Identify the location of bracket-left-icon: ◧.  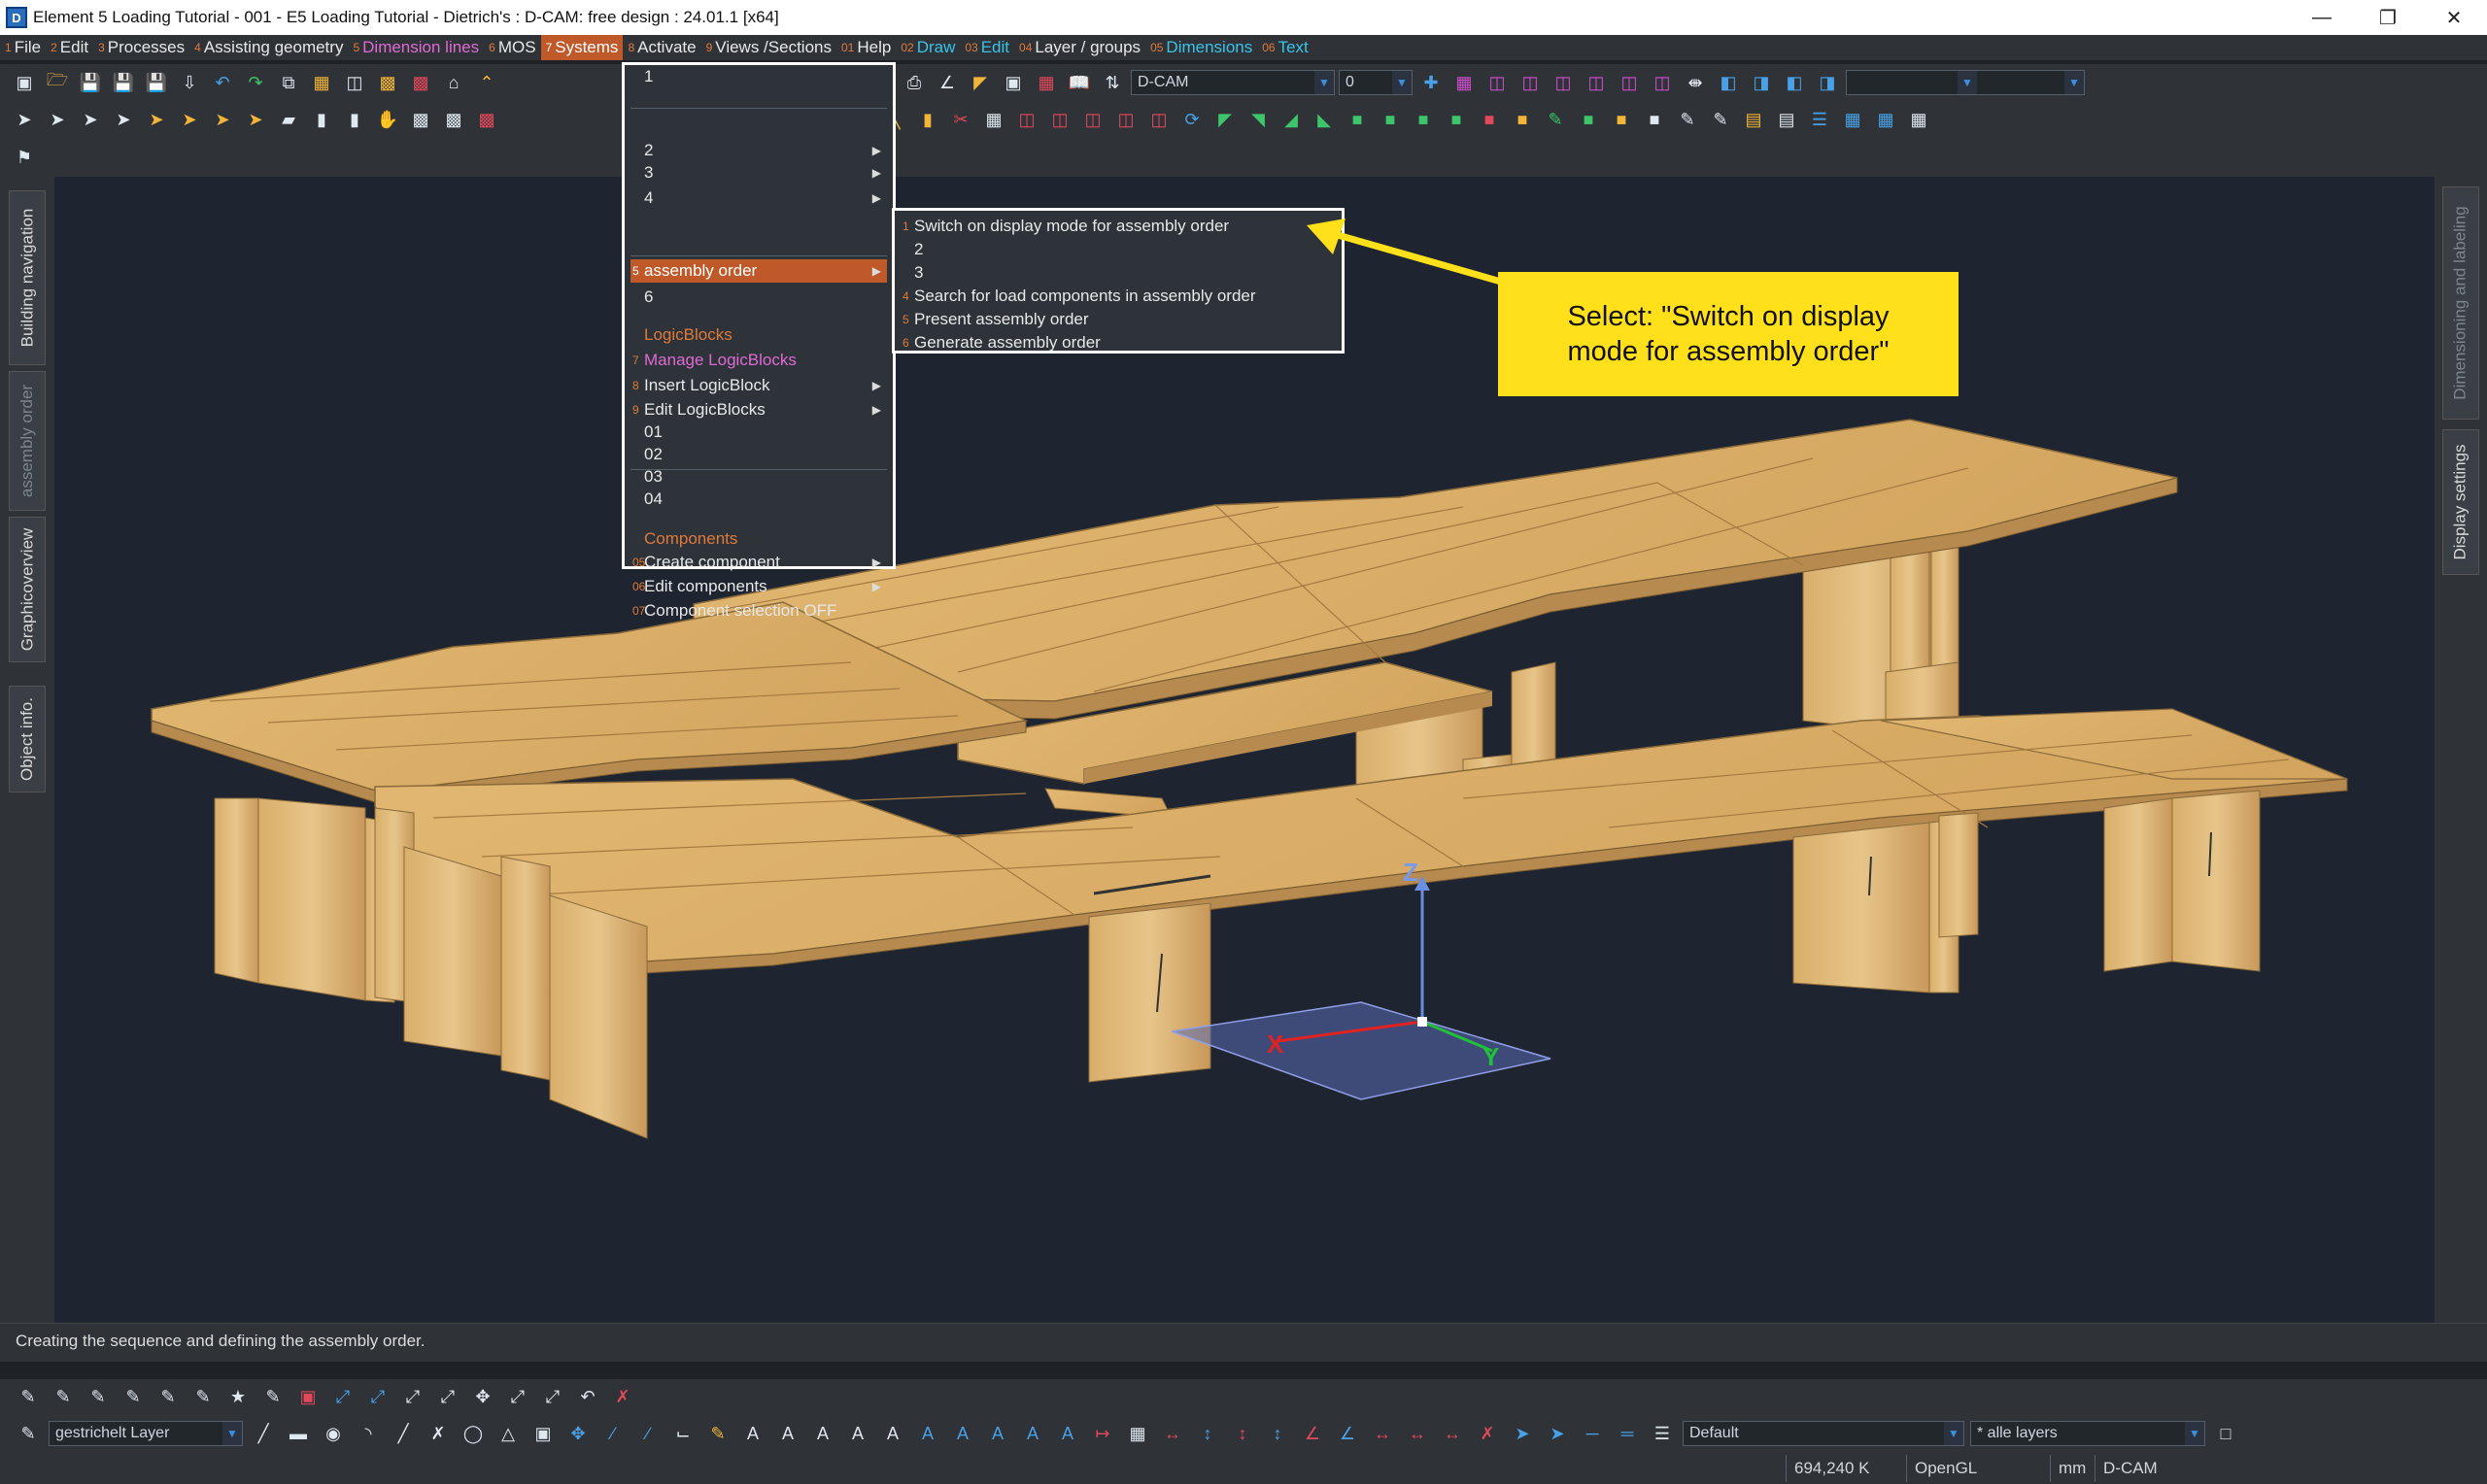
(1728, 82).